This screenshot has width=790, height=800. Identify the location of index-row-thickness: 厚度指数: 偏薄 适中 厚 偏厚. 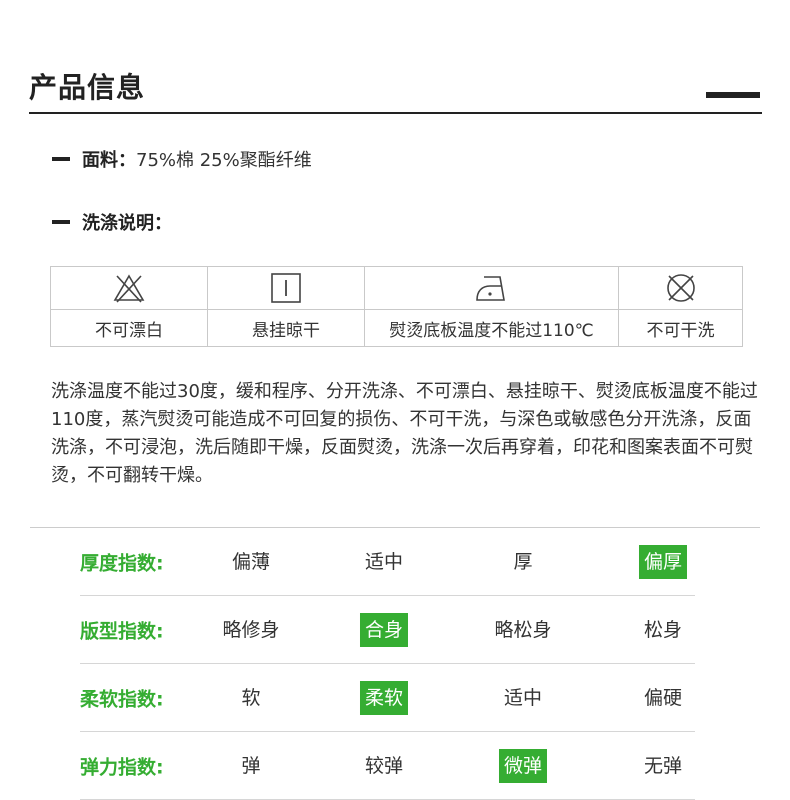
(387, 562).